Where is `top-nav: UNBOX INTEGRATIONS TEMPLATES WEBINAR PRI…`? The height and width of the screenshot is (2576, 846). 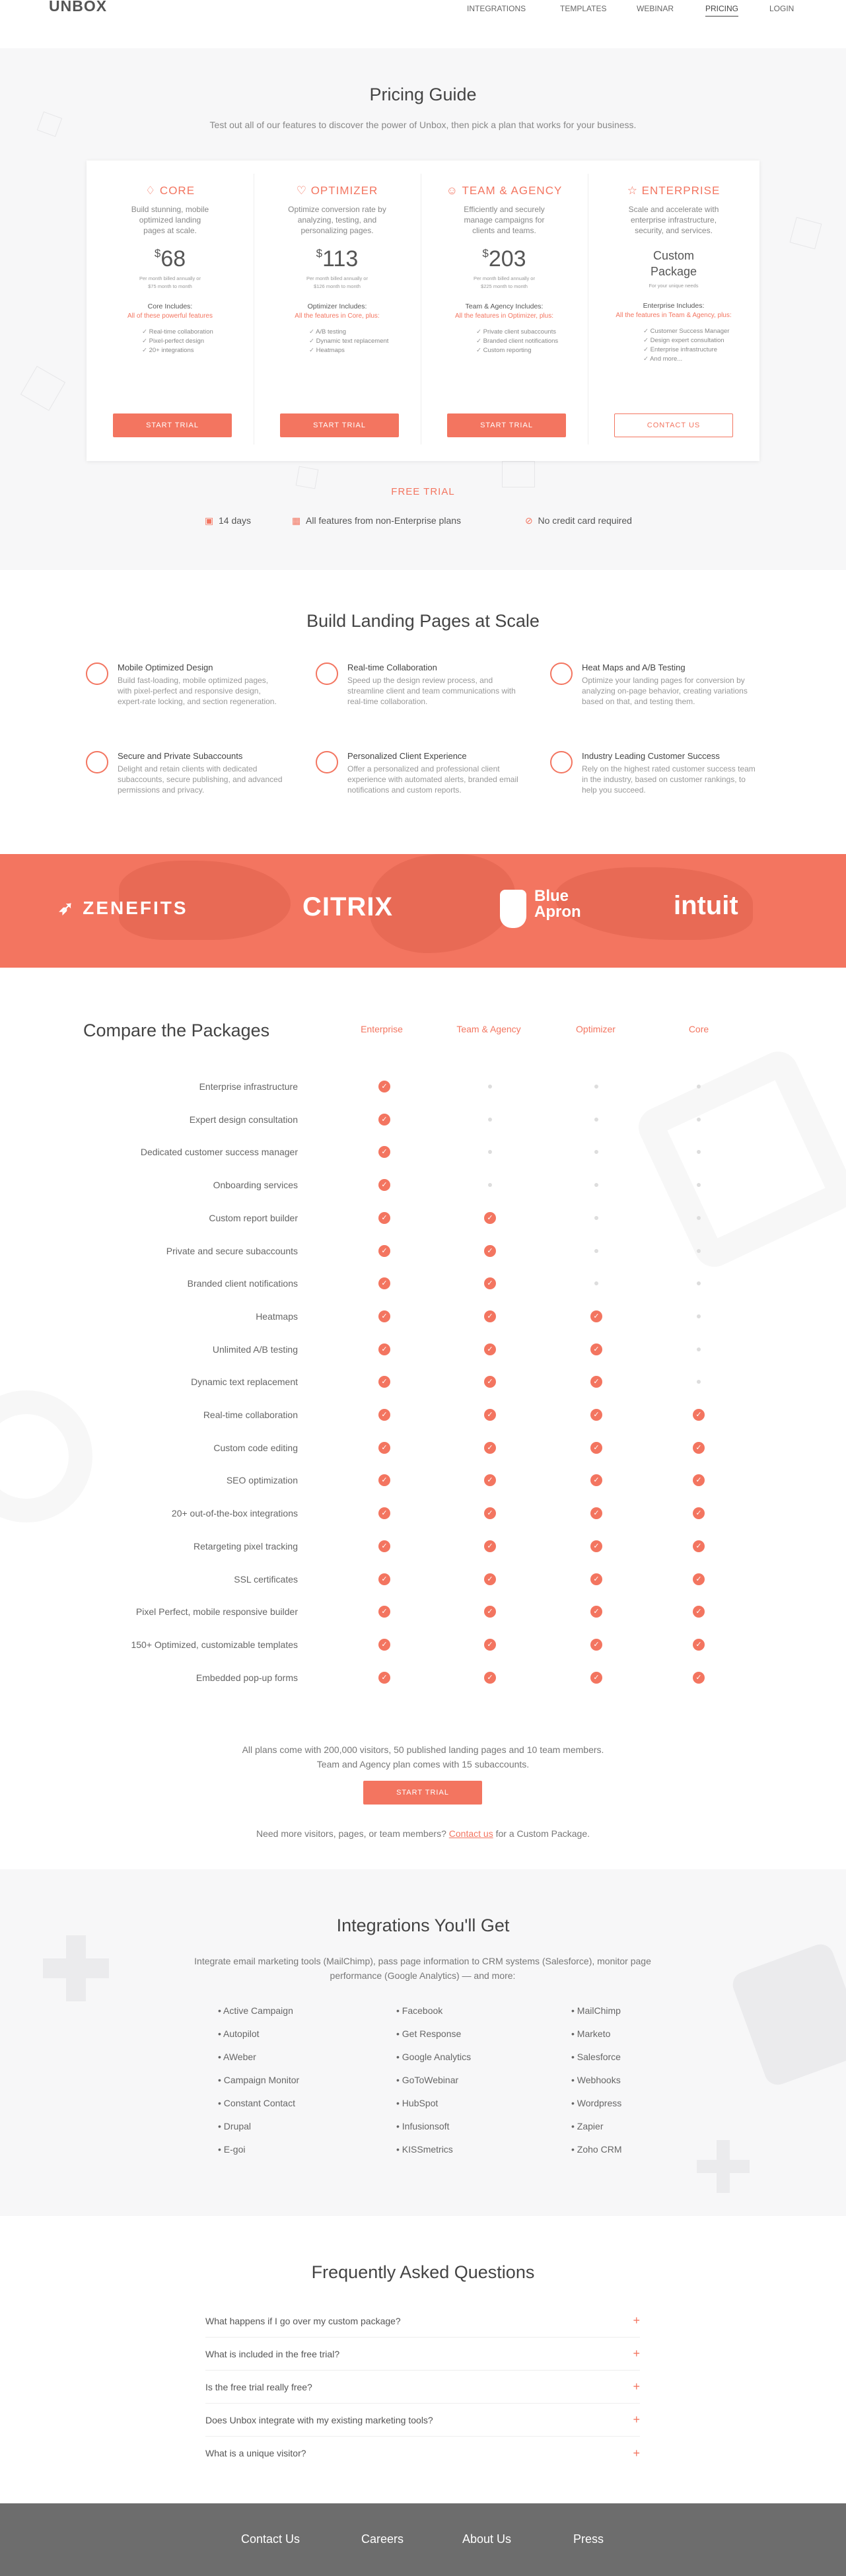 top-nav: UNBOX INTEGRATIONS TEMPLATES WEBINAR PRI… is located at coordinates (423, 10).